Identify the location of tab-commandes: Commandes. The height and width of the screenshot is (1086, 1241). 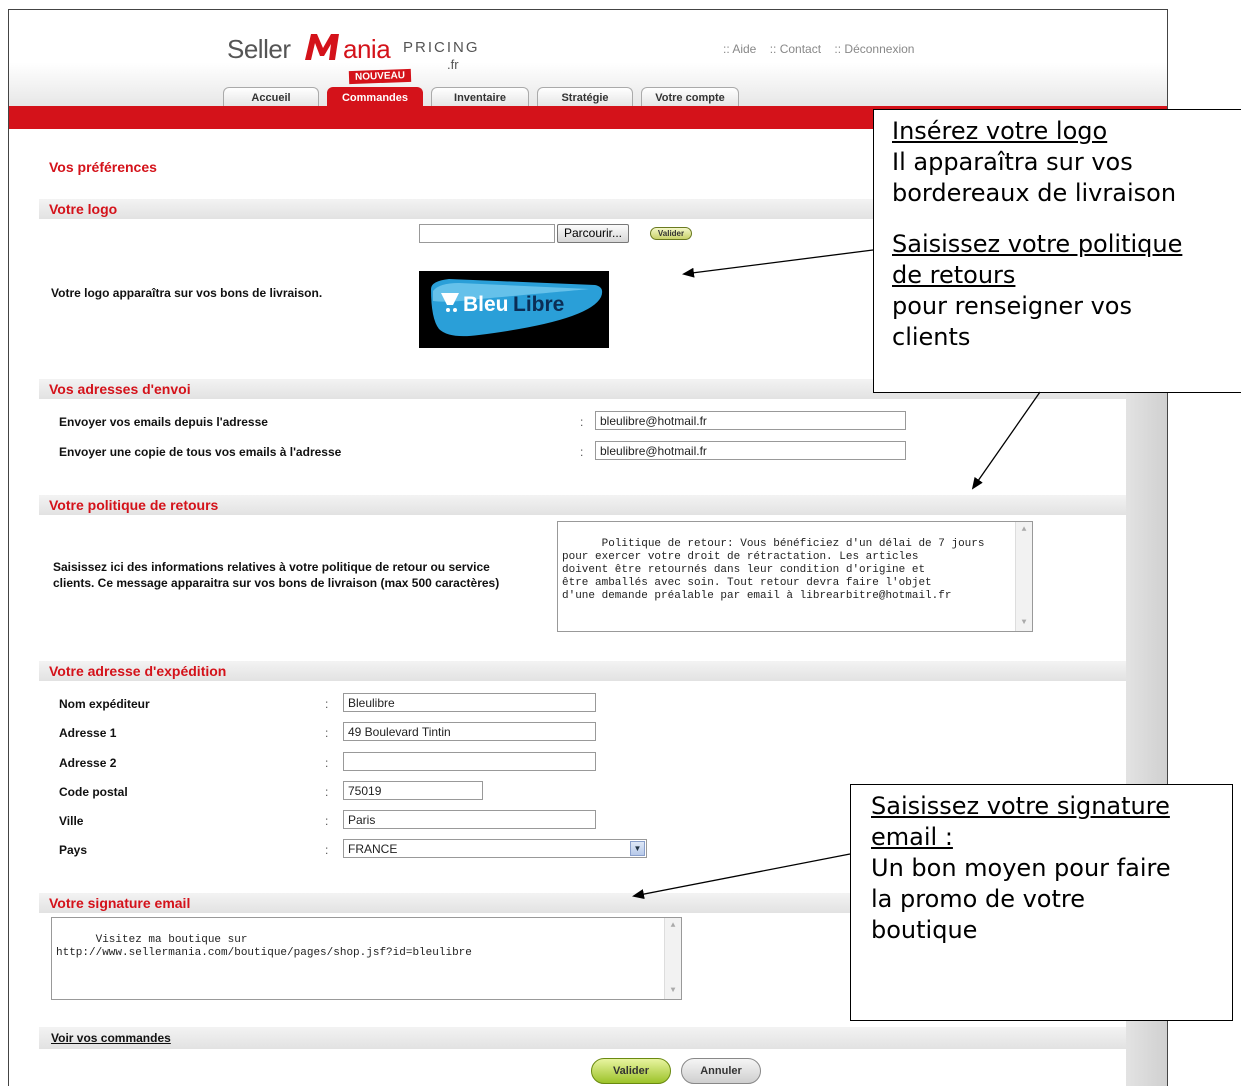
(375, 97).